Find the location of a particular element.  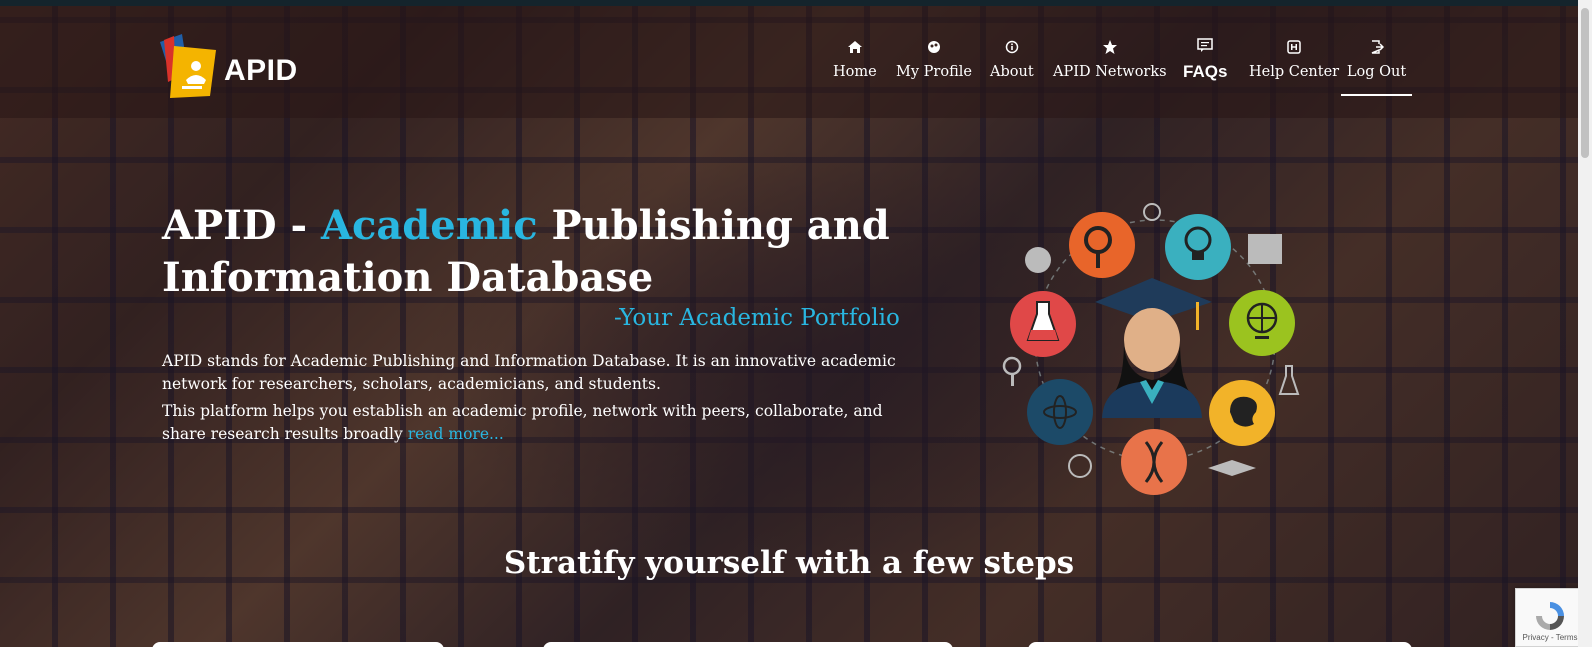

atom-circle-icon is located at coordinates (1060, 412).